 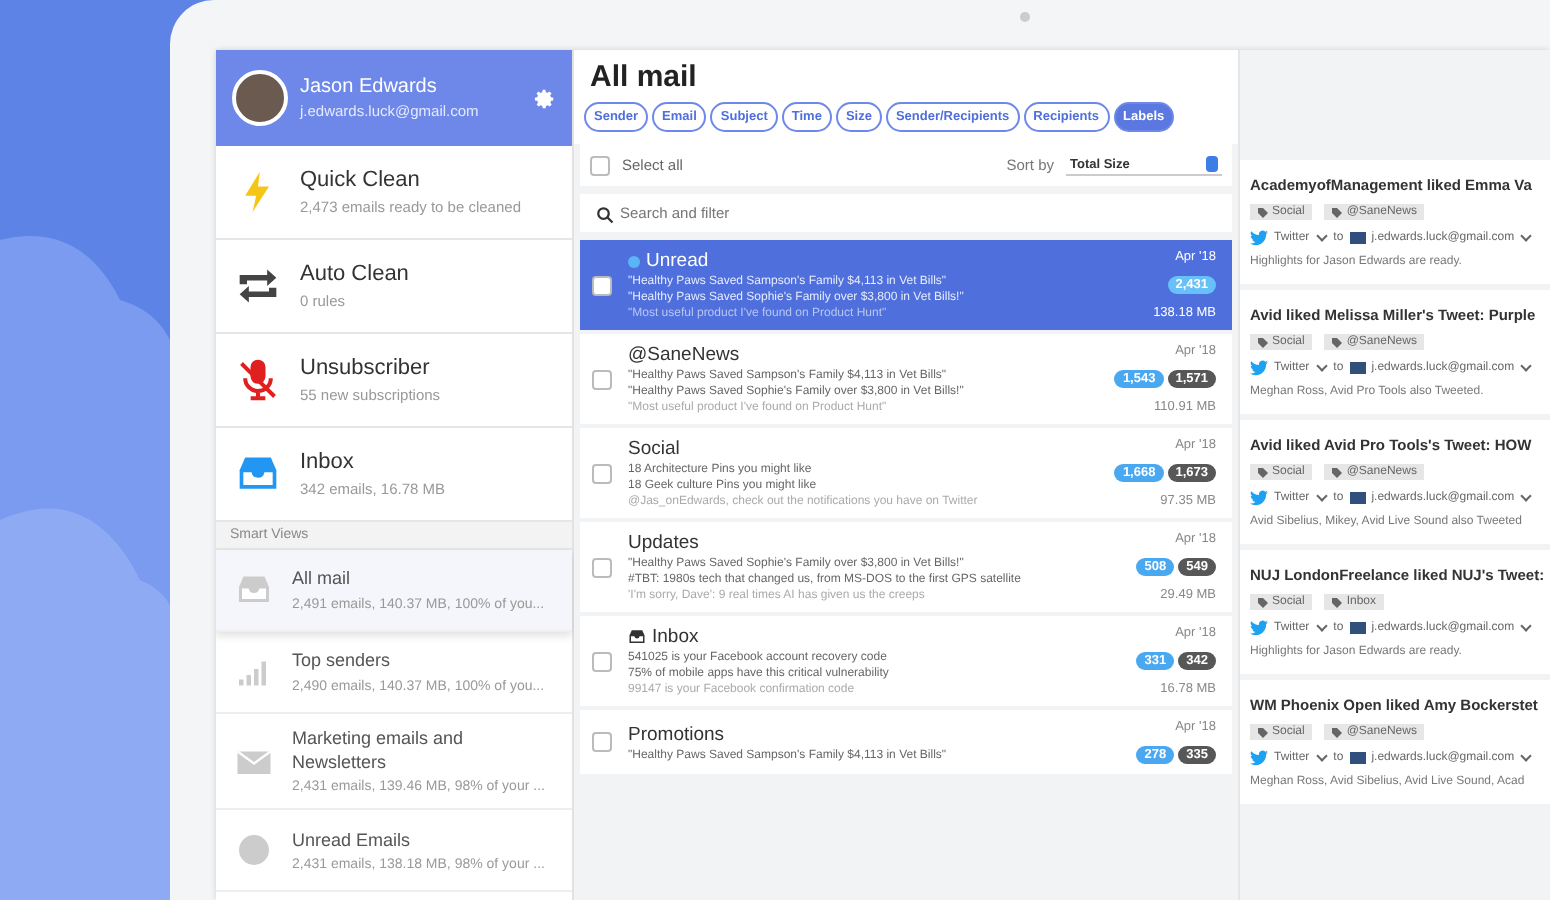 I want to click on group-title: @SaneNews, so click(x=684, y=355).